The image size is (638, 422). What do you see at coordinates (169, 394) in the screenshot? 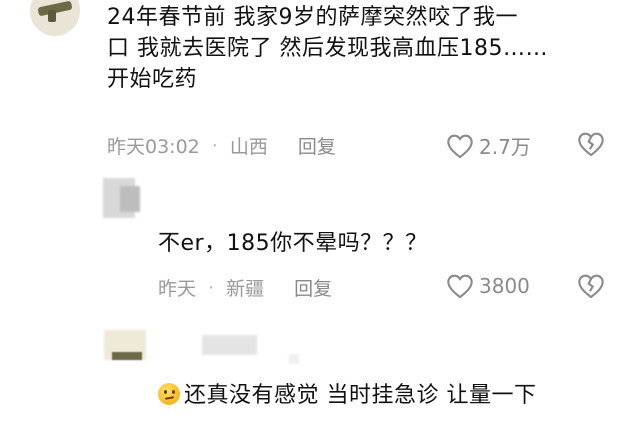
I see `thinking-face-icon` at bounding box center [169, 394].